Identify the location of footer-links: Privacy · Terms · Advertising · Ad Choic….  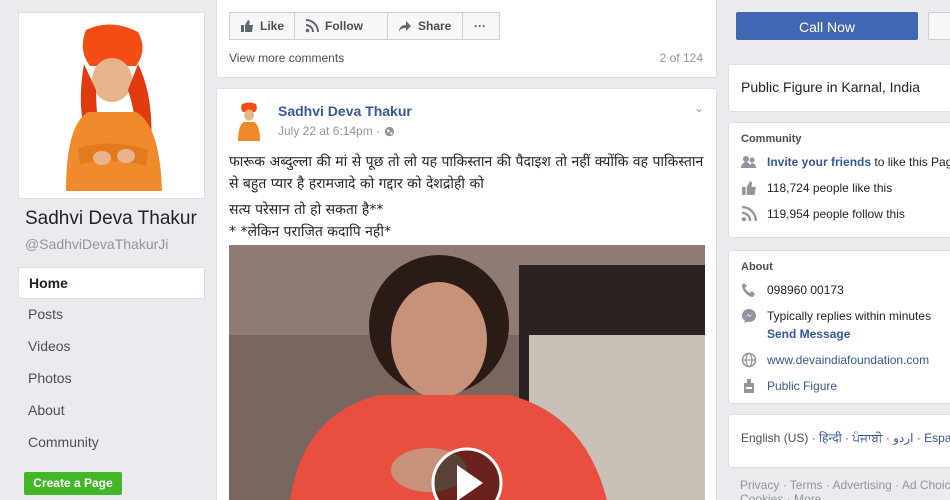
(845, 489).